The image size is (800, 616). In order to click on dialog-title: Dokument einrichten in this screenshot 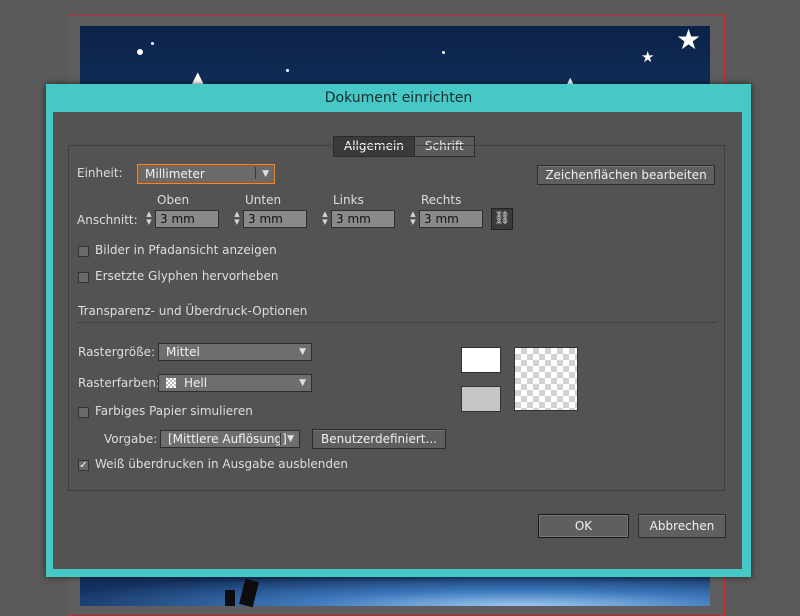, I will do `click(398, 98)`.